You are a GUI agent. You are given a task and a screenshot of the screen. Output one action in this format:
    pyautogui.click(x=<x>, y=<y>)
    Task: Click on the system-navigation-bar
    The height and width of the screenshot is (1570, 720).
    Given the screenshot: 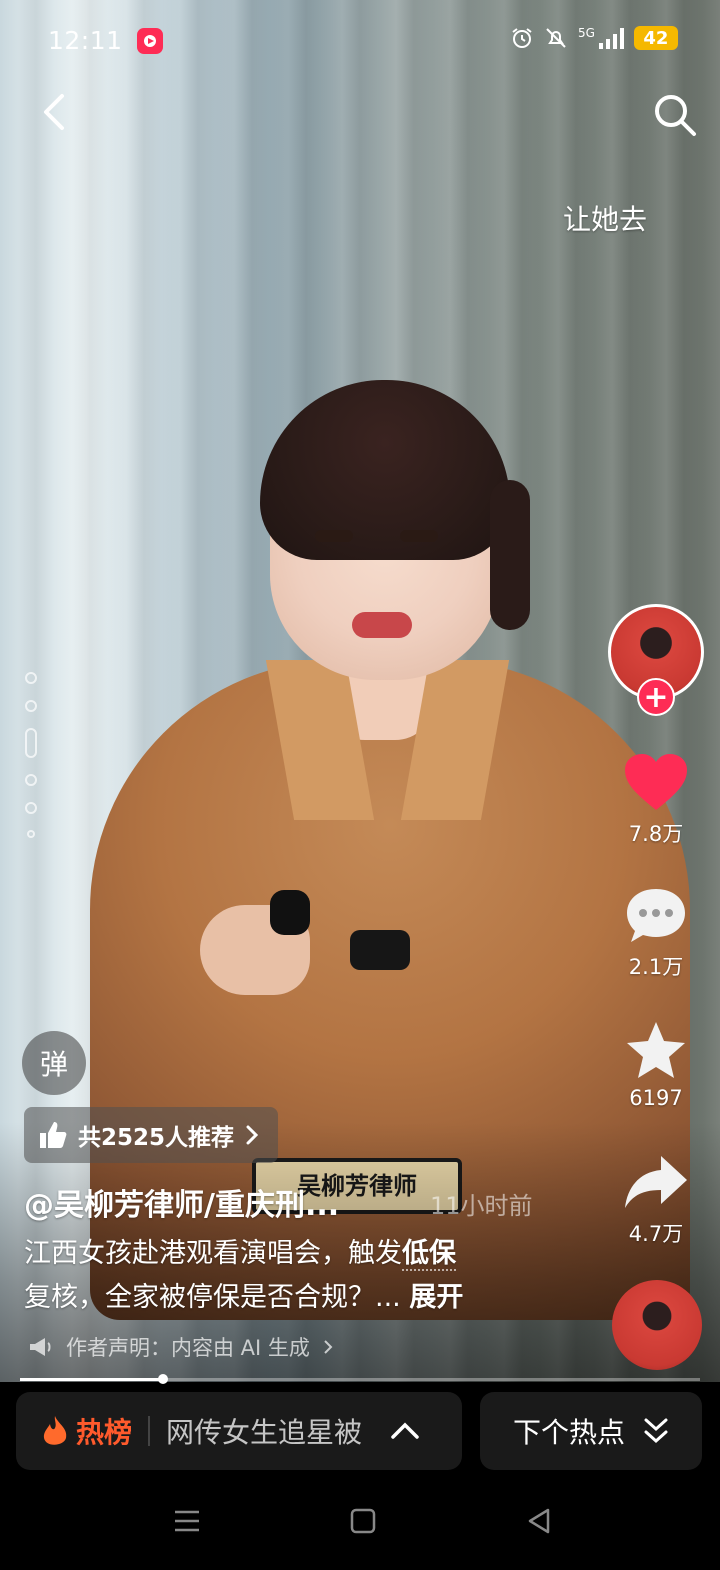 What is the action you would take?
    pyautogui.click(x=360, y=1520)
    